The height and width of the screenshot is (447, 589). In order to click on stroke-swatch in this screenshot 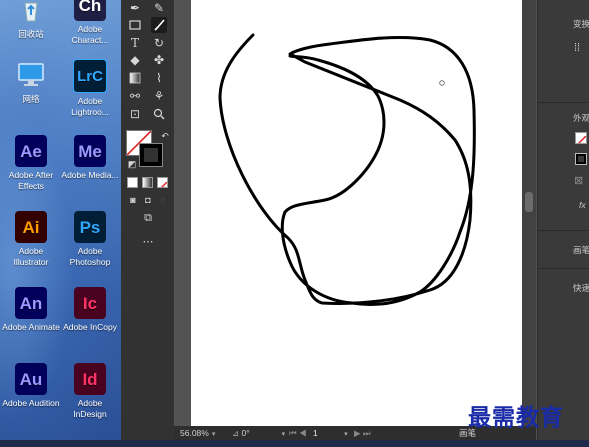, I will do `click(151, 155)`.